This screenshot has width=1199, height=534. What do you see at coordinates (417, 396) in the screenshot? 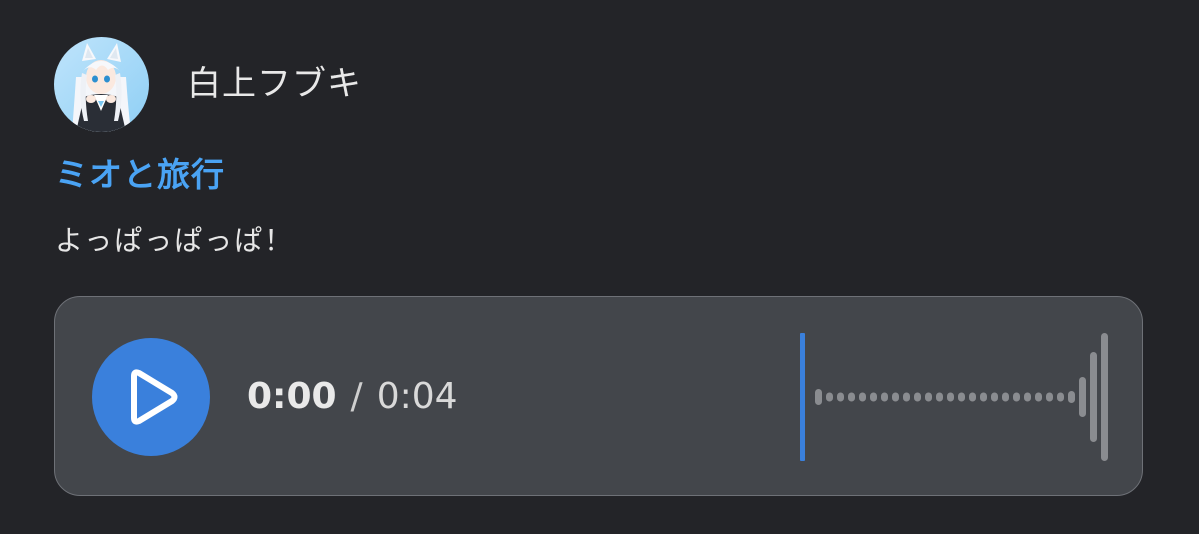
I see `total-time: 0:04` at bounding box center [417, 396].